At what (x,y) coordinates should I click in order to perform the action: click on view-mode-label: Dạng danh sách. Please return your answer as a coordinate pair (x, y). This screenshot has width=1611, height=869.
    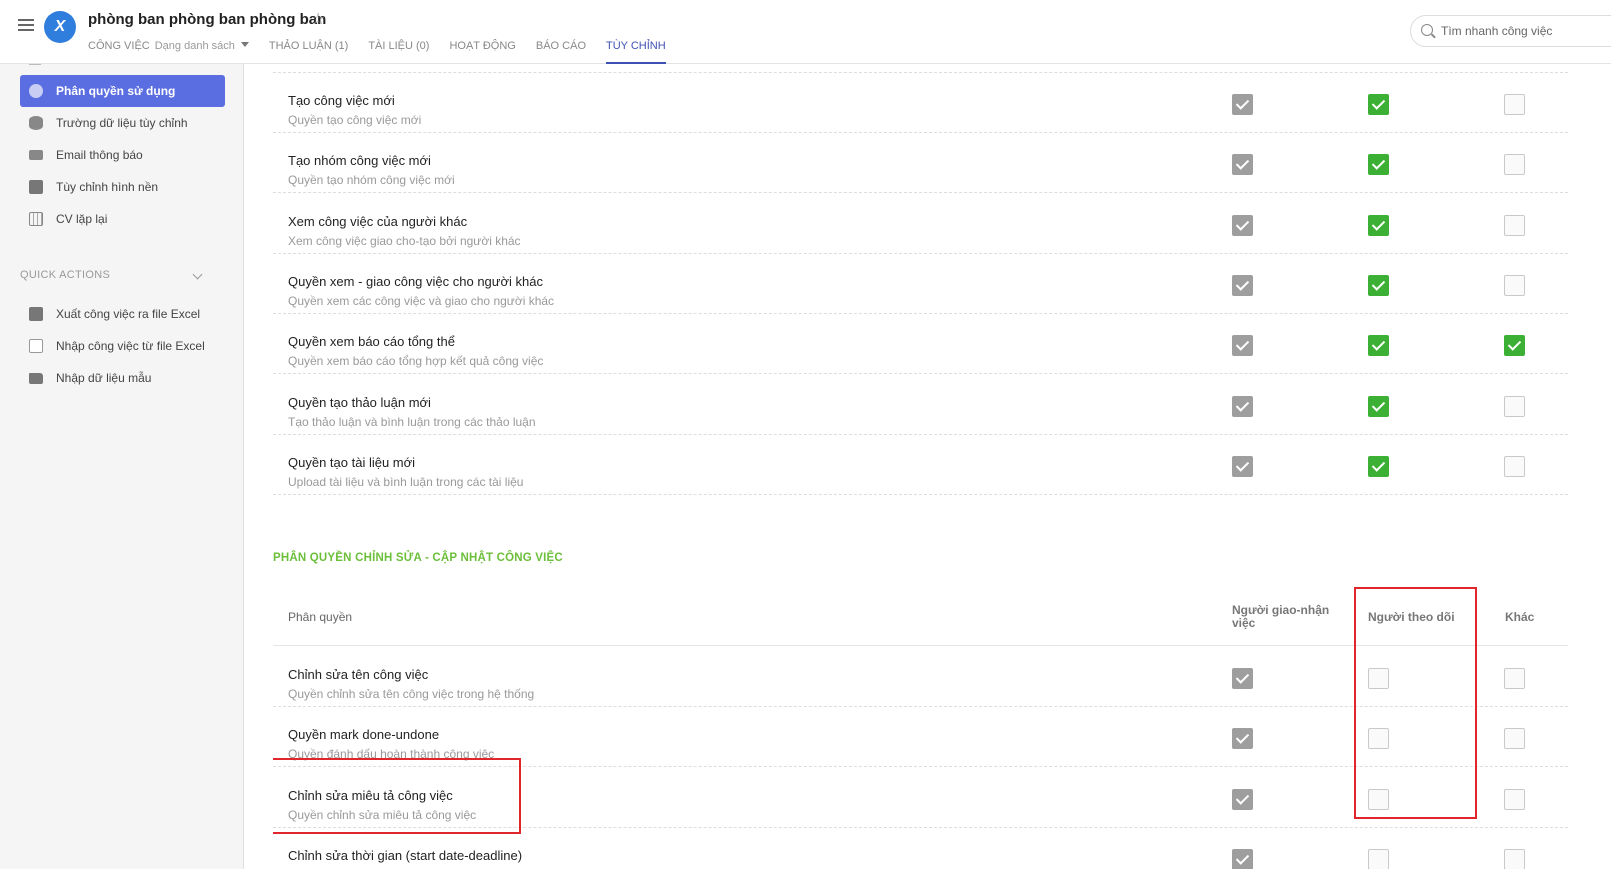
    Looking at the image, I should click on (195, 46).